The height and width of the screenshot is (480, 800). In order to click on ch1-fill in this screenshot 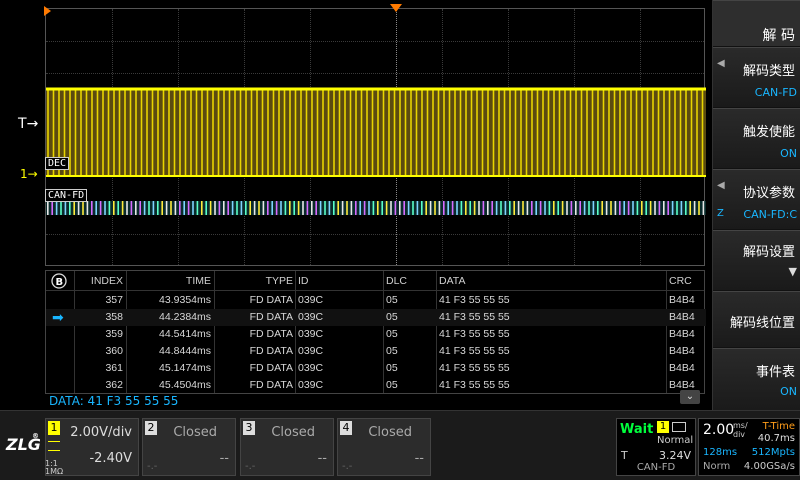, I will do `click(376, 132)`.